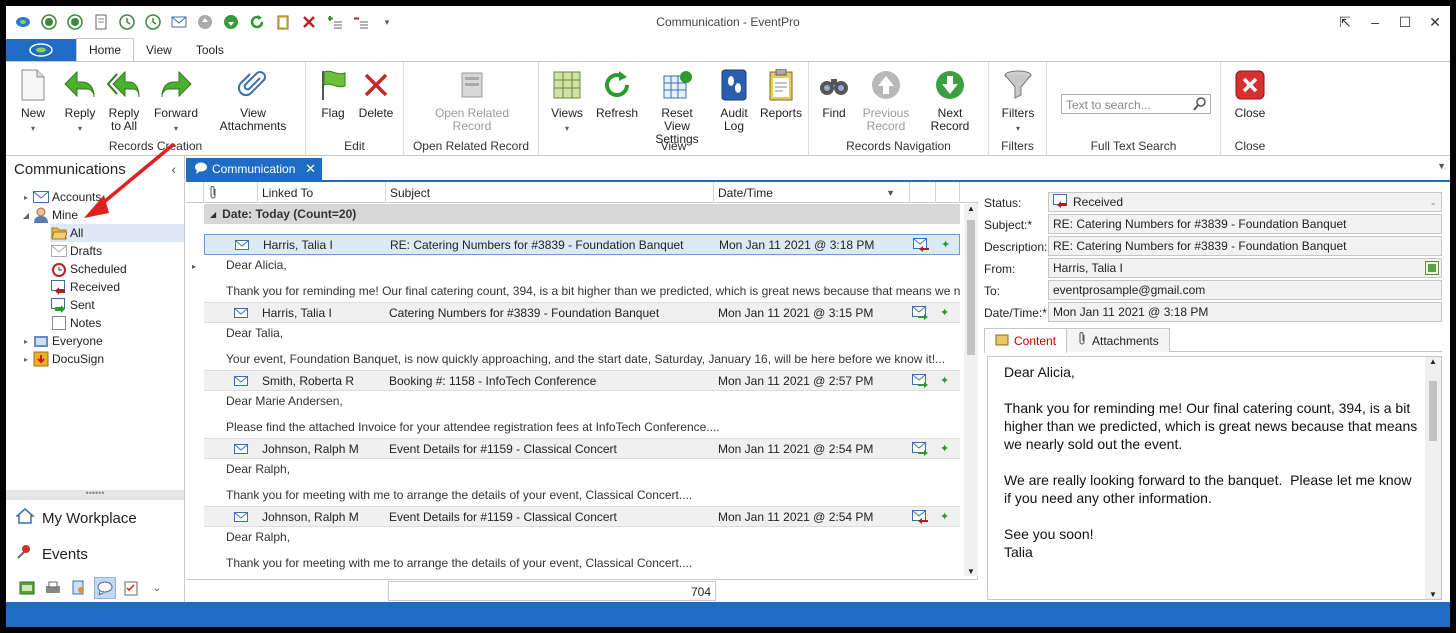  Describe the element at coordinates (1245, 290) in the screenshot. I see `to-field: eventprosample@gmail.com` at that location.